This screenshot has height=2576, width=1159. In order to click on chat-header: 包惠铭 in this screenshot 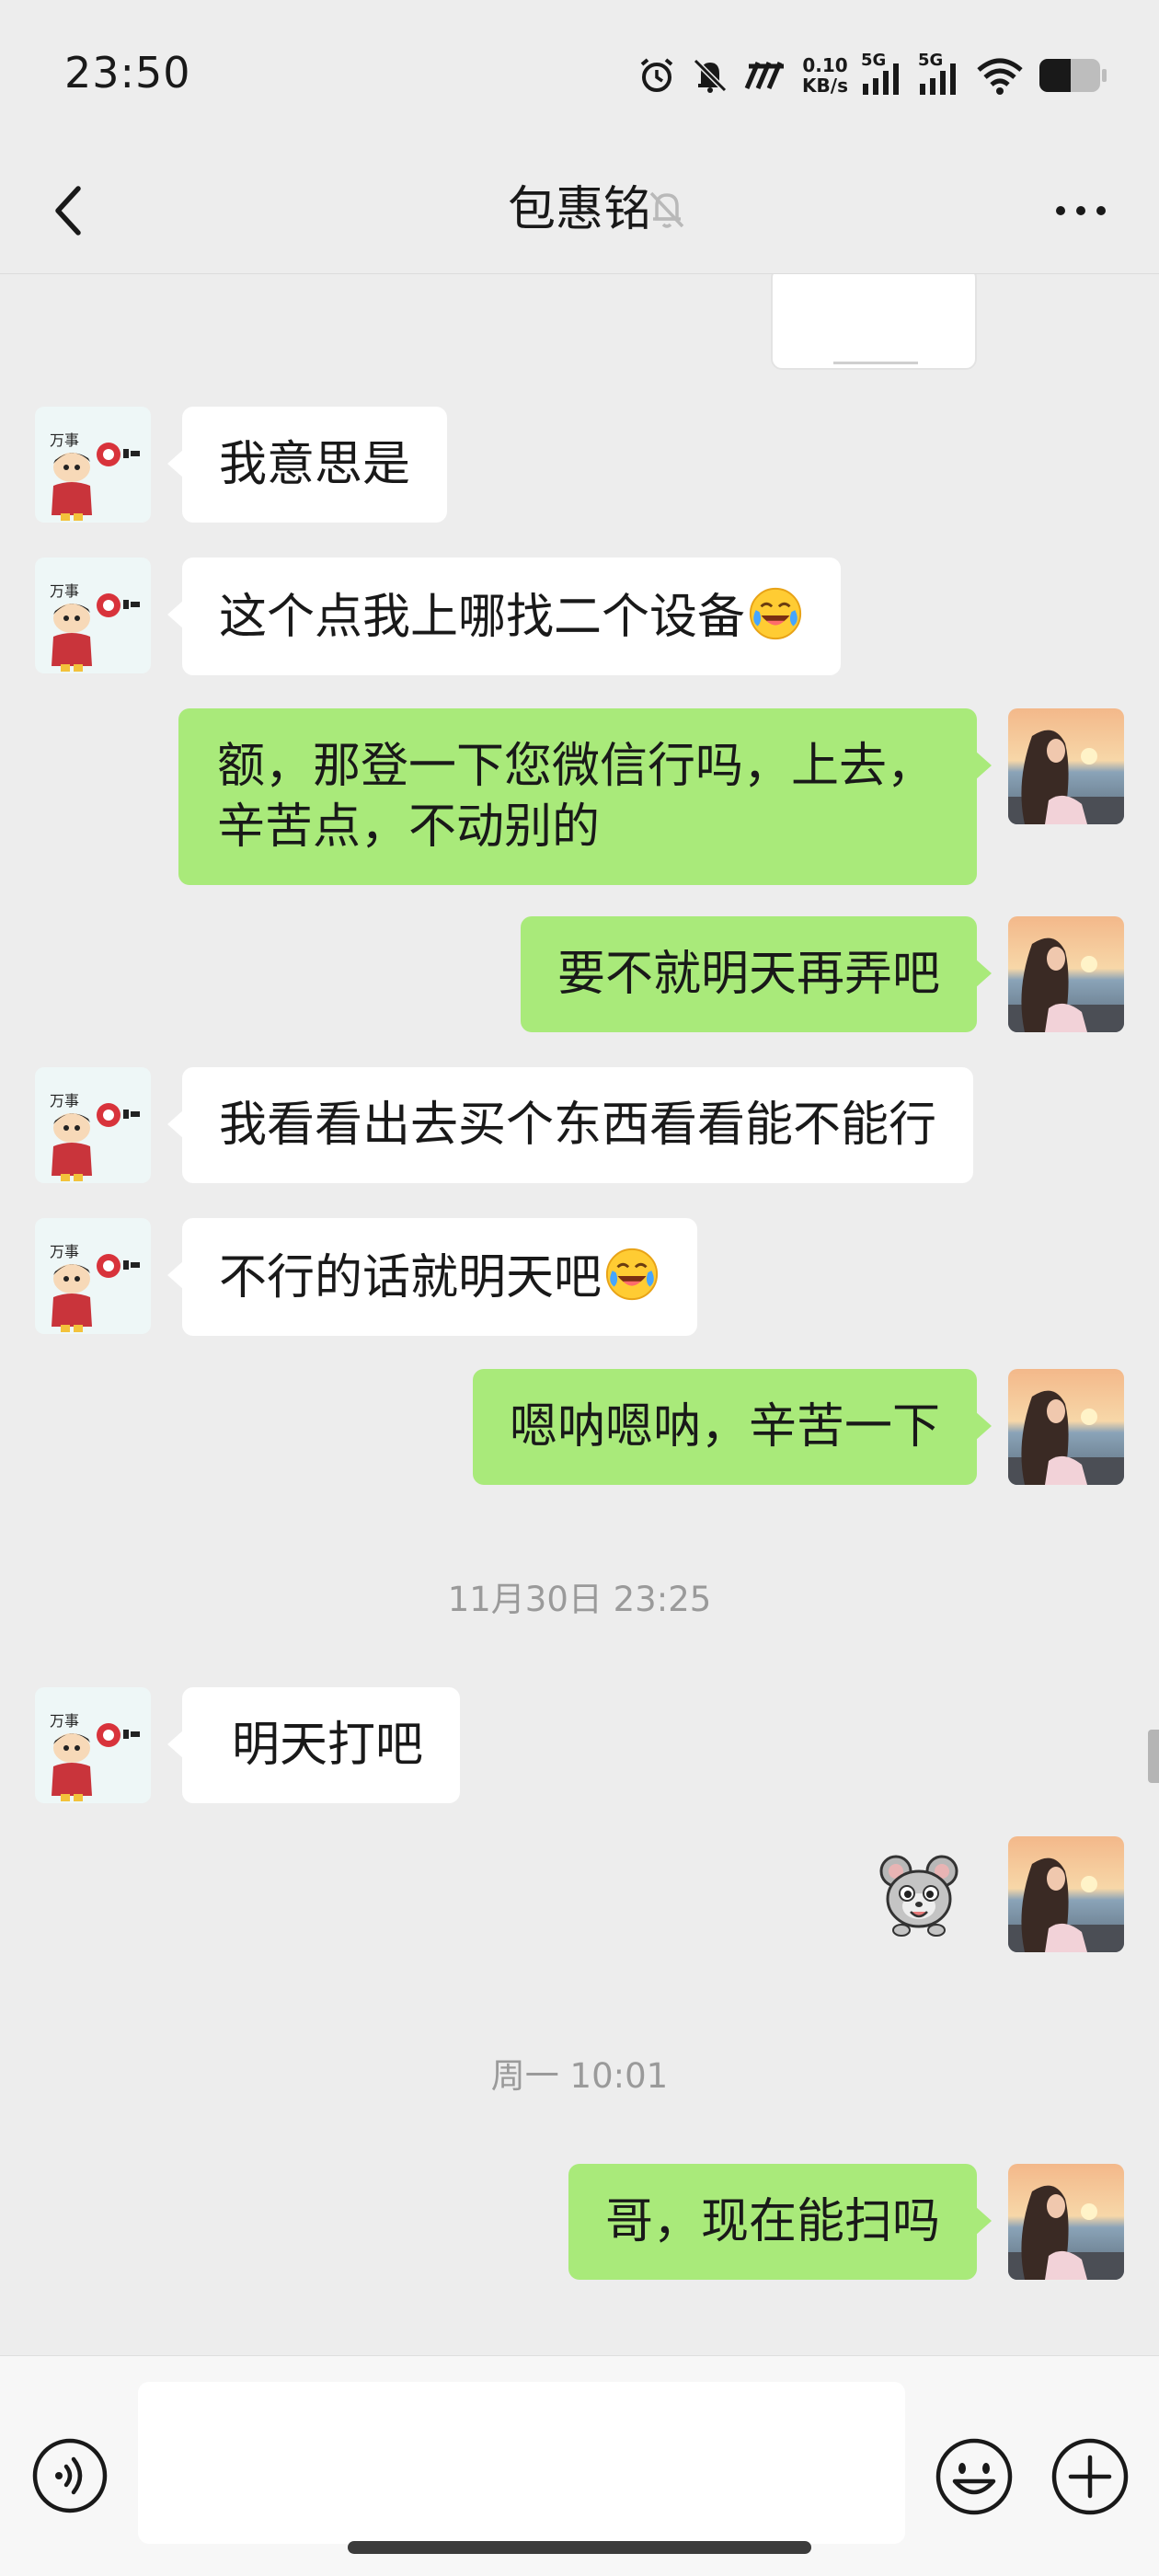, I will do `click(579, 210)`.